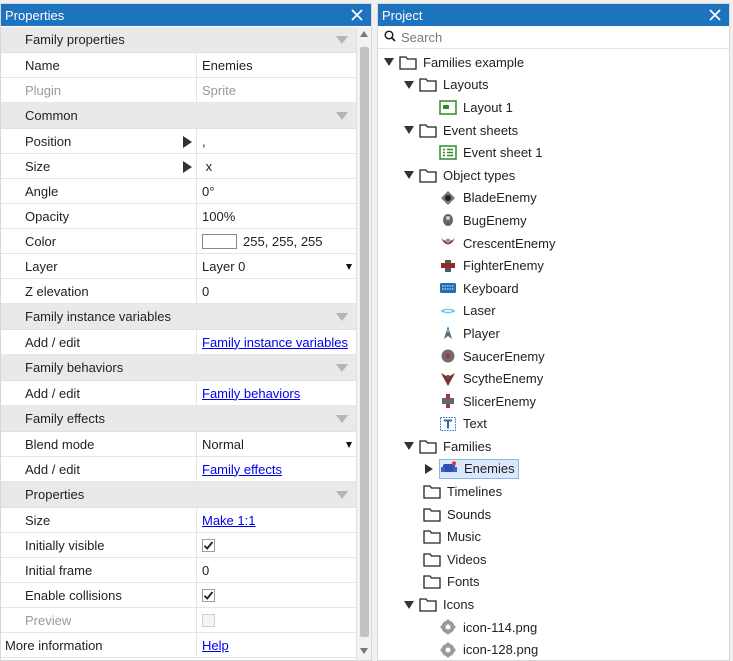 This screenshot has width=733, height=661. I want to click on scrollbar-thumb, so click(364, 342).